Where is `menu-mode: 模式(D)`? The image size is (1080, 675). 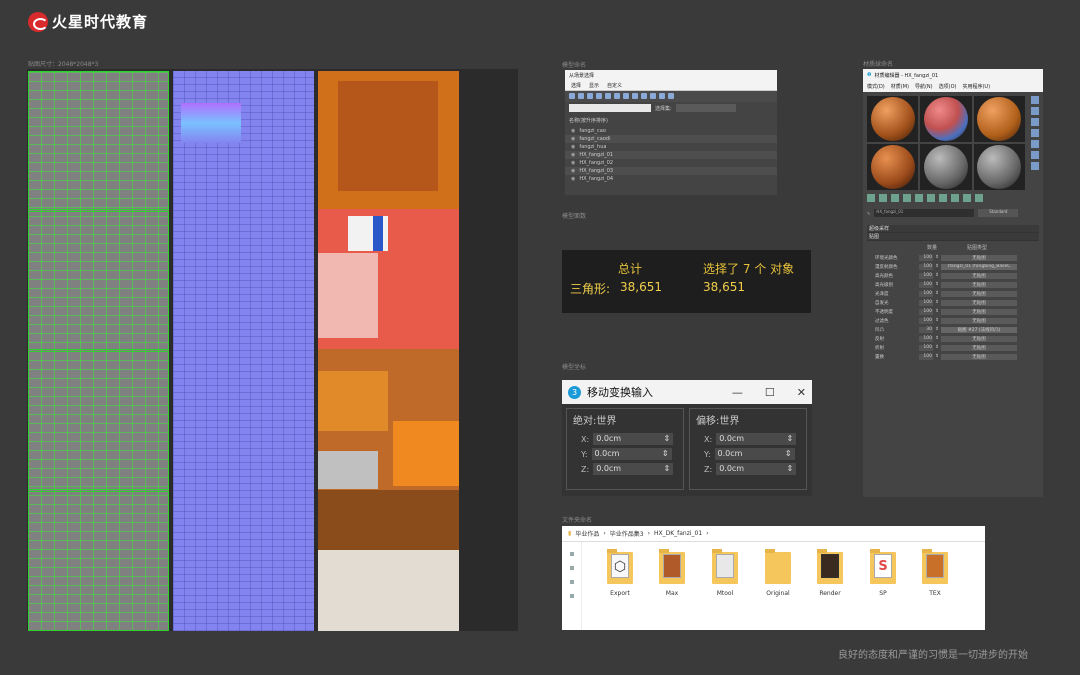
menu-mode: 模式(D) is located at coordinates (876, 86).